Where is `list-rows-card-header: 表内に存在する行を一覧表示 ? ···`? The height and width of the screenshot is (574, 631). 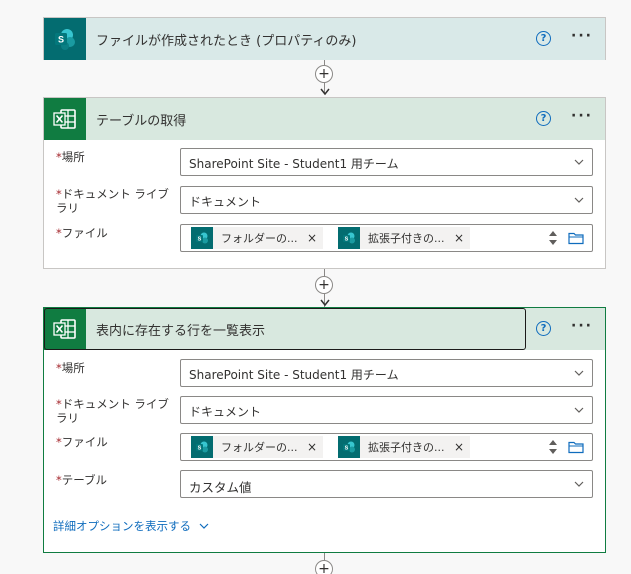 list-rows-card-header: 表内に存在する行を一覧表示 ? ··· is located at coordinates (324, 329).